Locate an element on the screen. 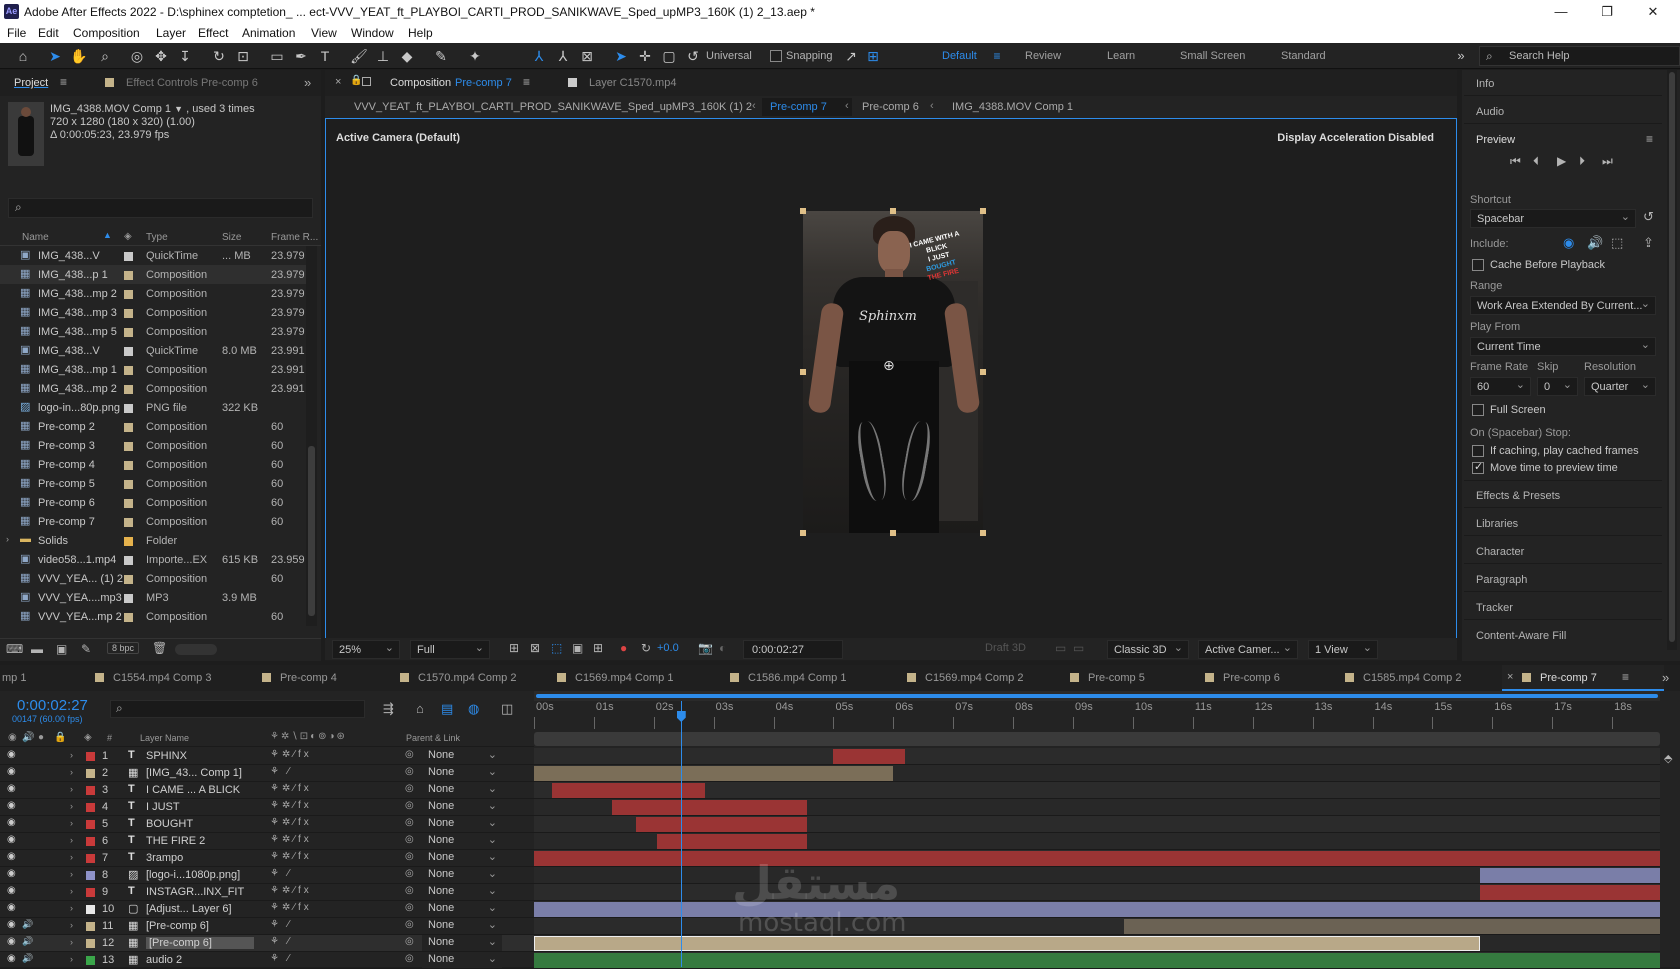 The image size is (1680, 969). timeline-layer-row: ◉ › 3 T I CAME ... A BLICK ⚘✲∕fx ◎ None is located at coordinates (267, 790).